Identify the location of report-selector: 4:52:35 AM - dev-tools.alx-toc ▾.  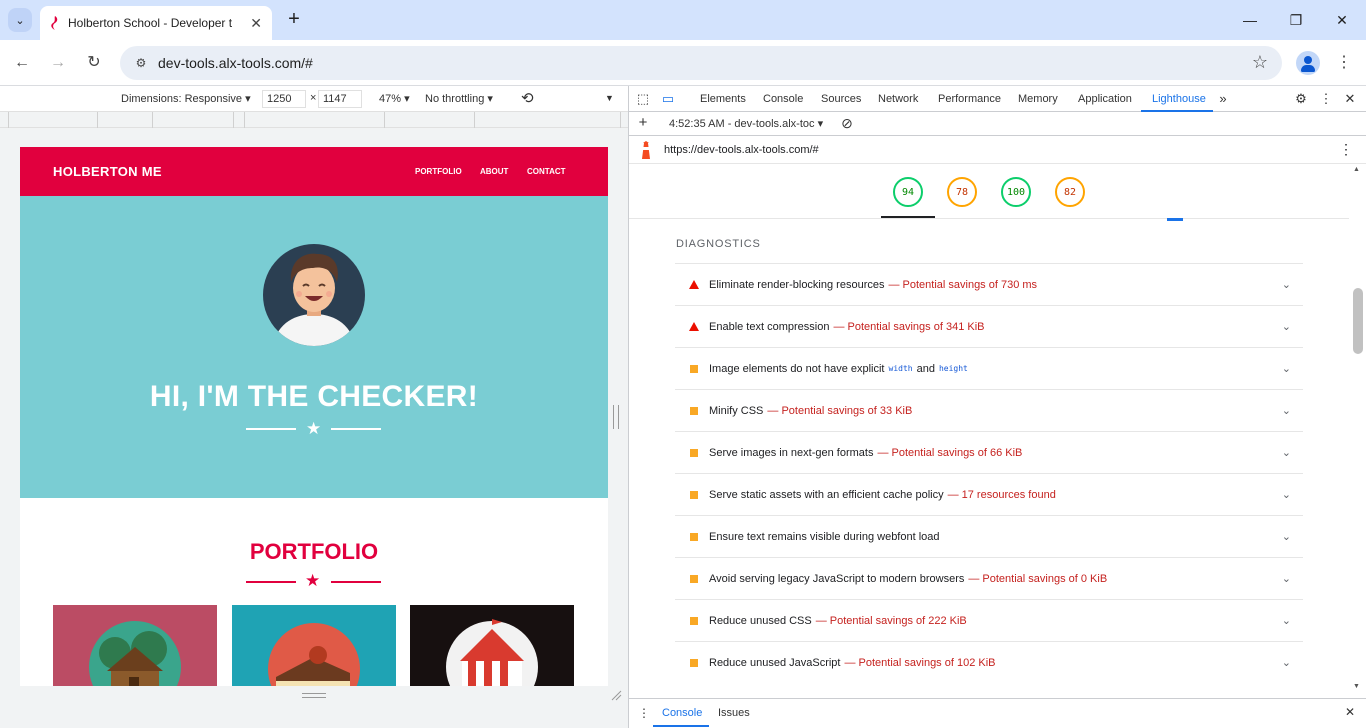
(746, 123).